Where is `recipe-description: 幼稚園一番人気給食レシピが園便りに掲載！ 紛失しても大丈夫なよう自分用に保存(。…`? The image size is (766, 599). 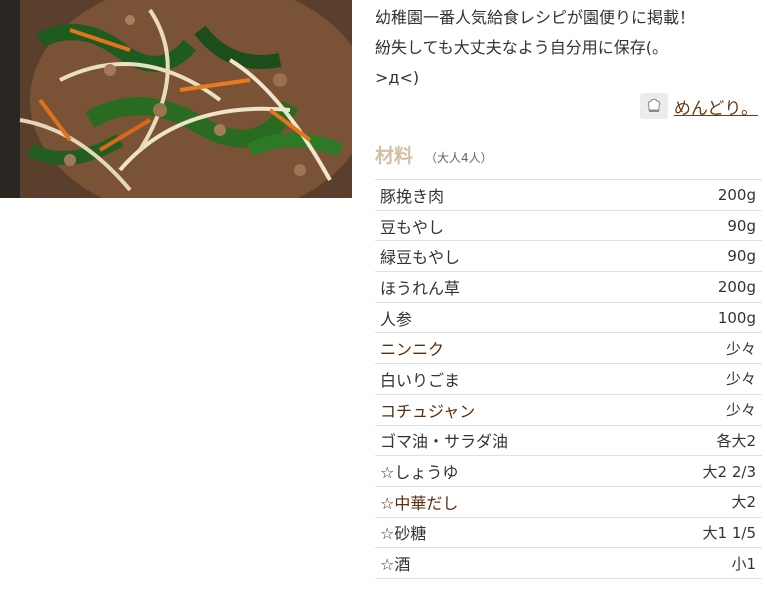
recipe-description: 幼稚園一番人気給食レシピが園便りに掲載！ 紛失しても大丈夫なよう自分用に保存(。… is located at coordinates (535, 47).